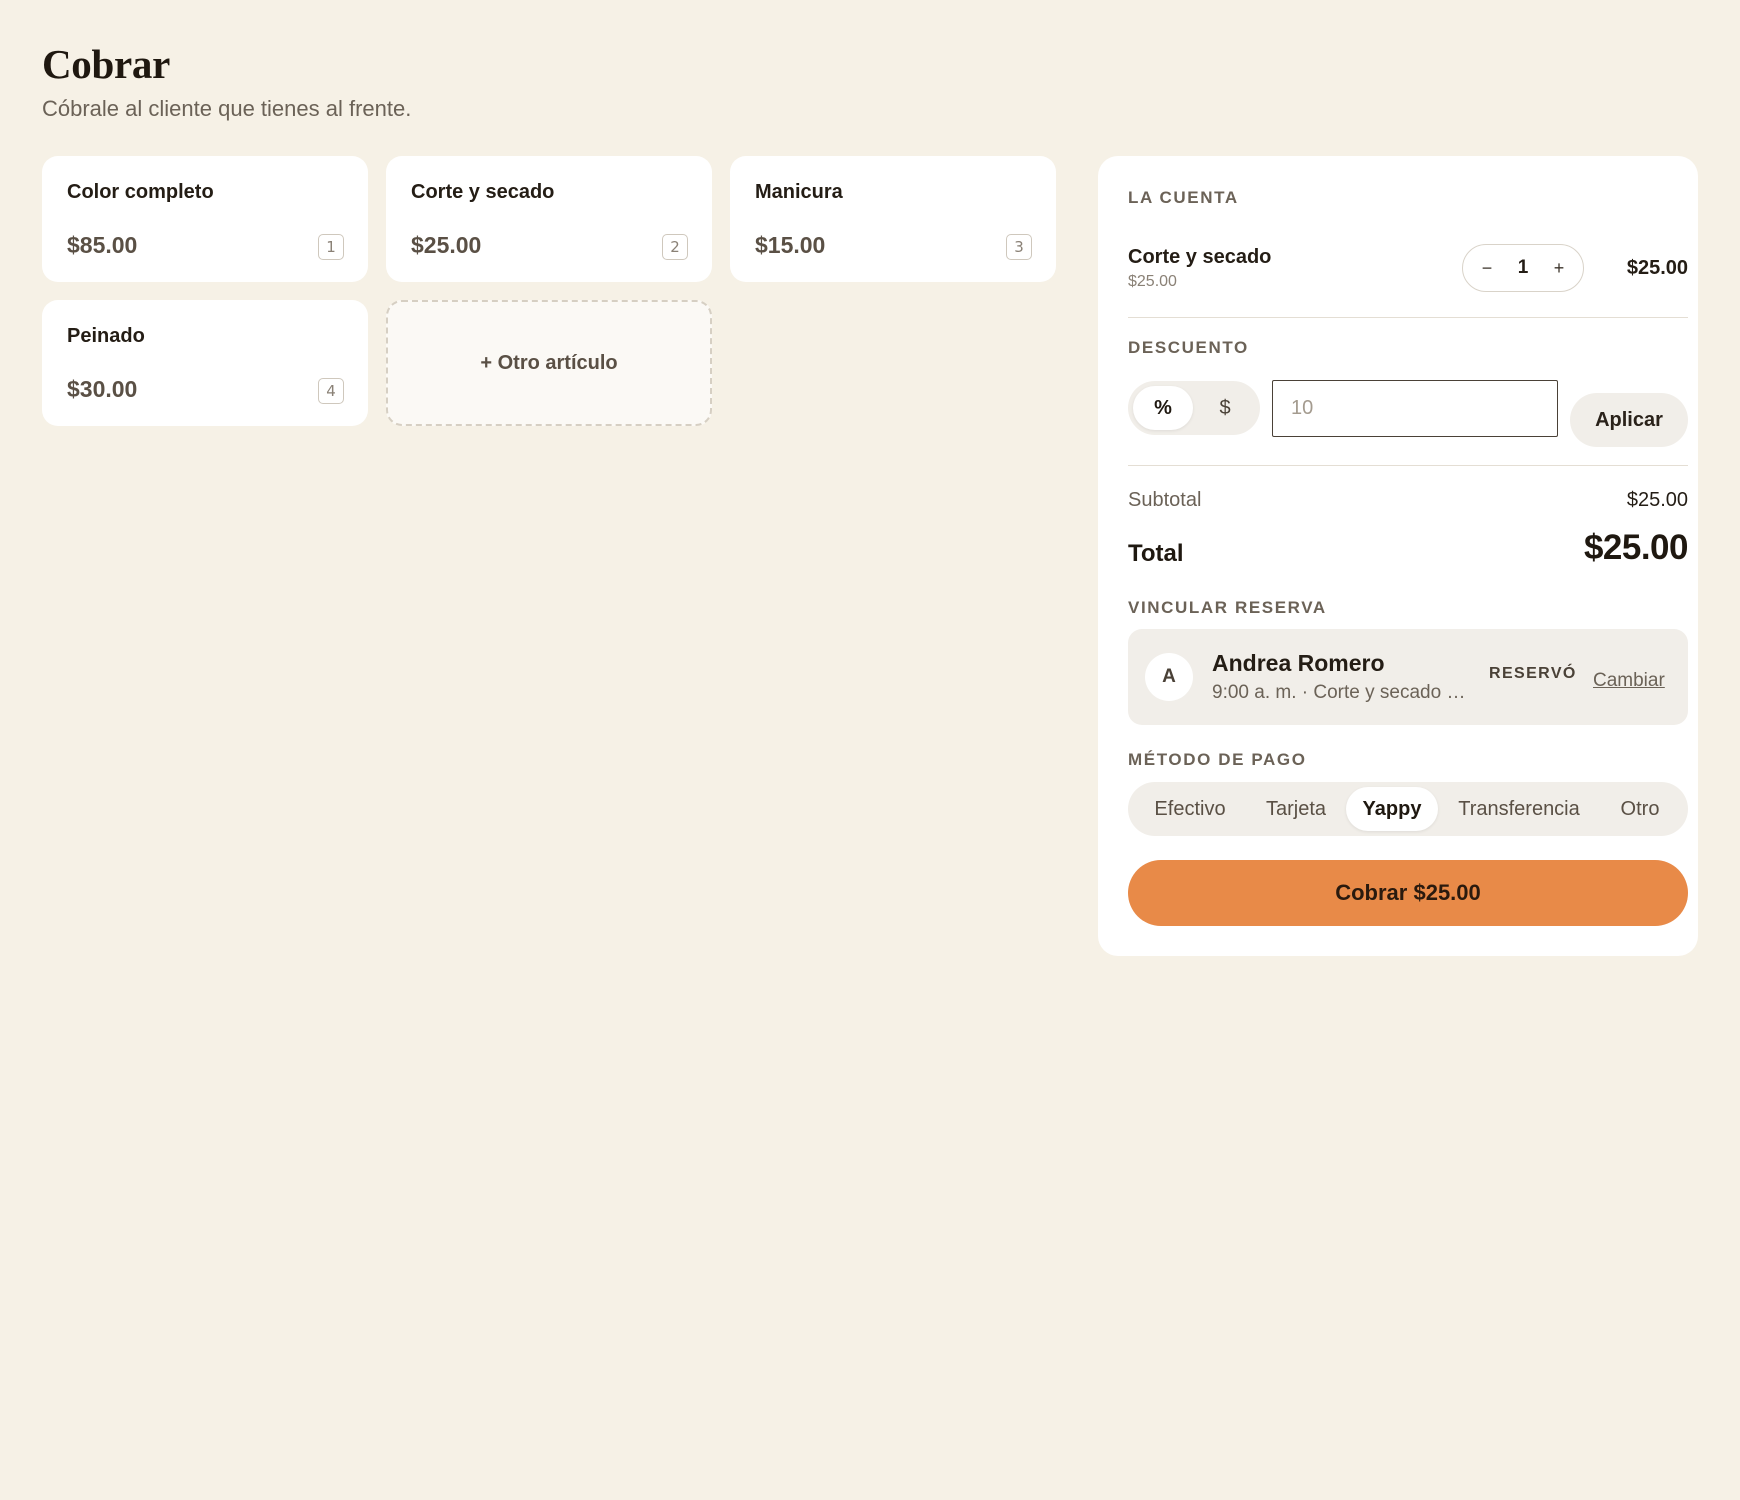 The image size is (1740, 1500). I want to click on payment-method-otro: Otro, so click(1640, 809).